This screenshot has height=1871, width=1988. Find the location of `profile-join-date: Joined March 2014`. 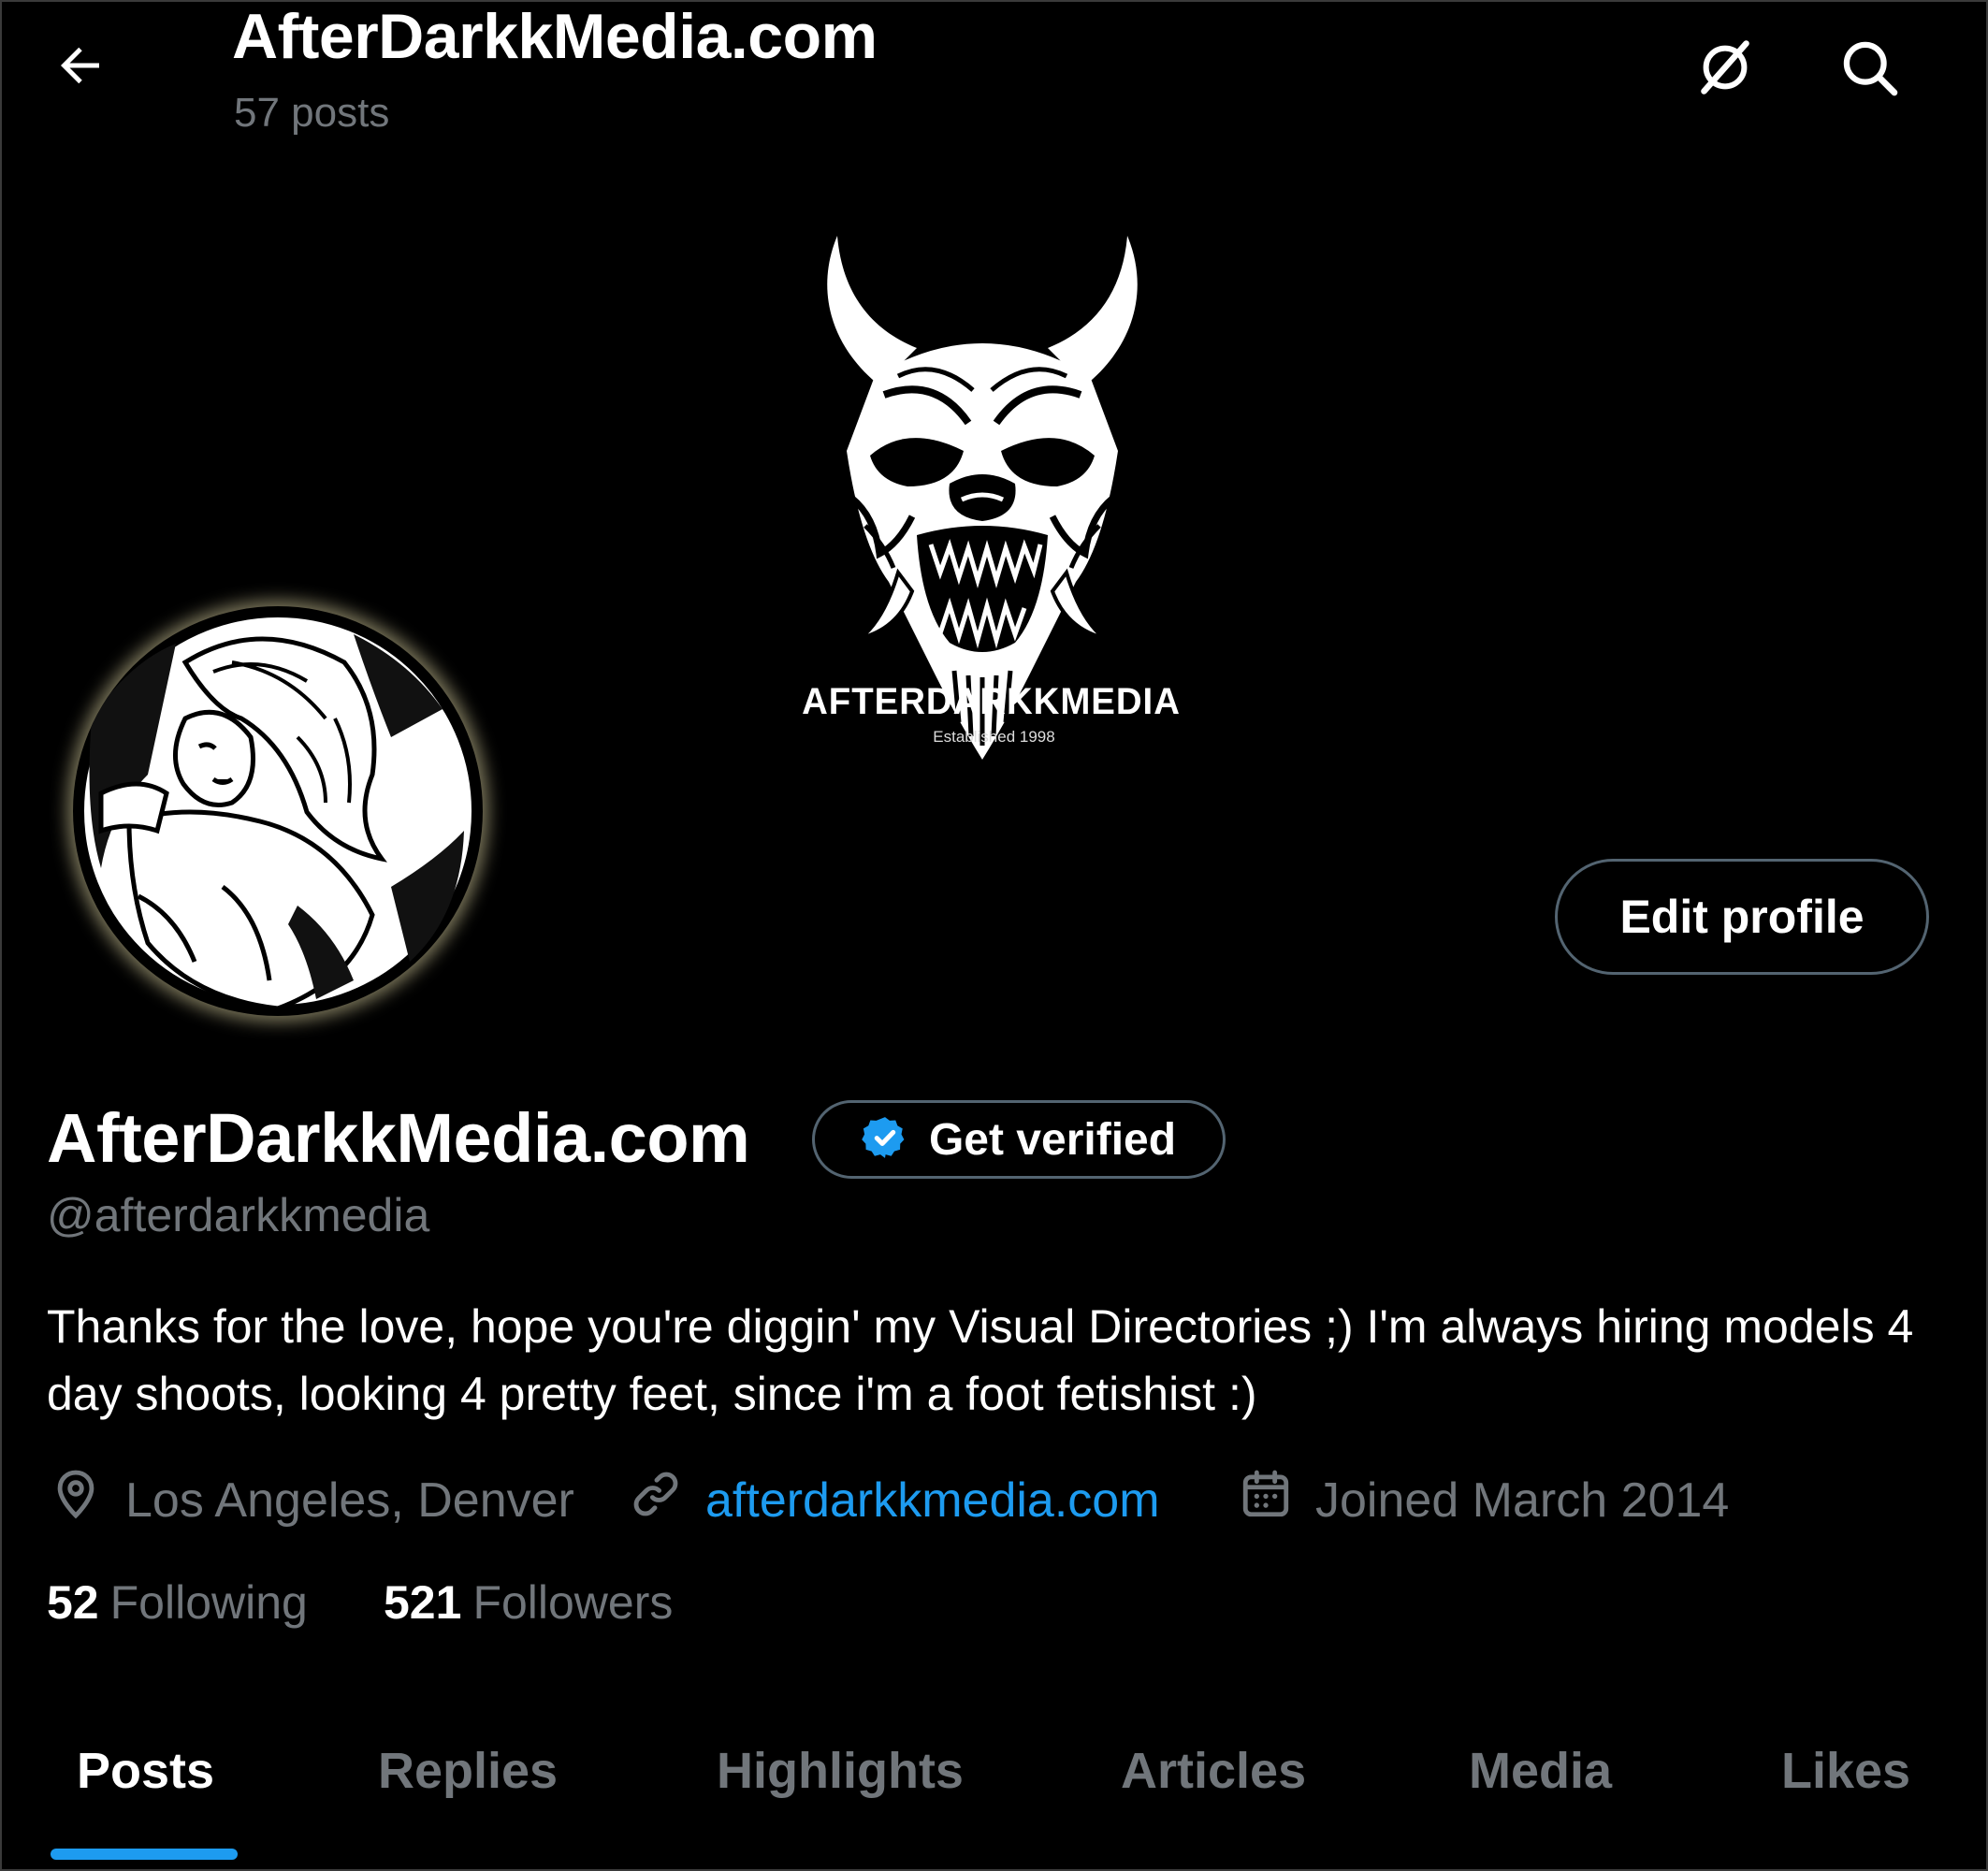

profile-join-date: Joined March 2014 is located at coordinates (1484, 1500).